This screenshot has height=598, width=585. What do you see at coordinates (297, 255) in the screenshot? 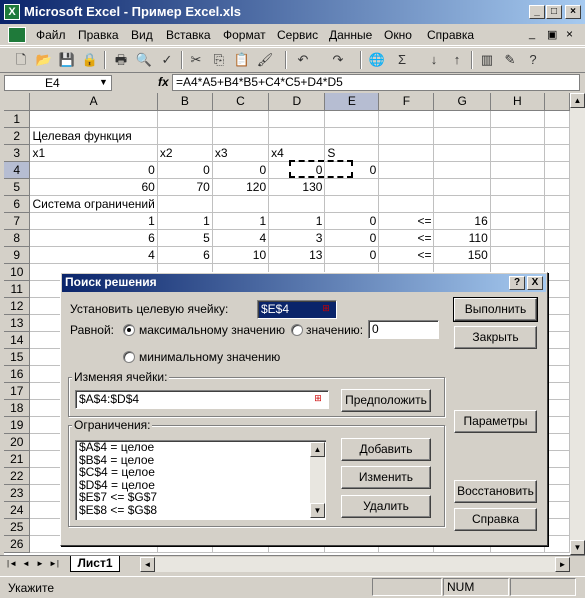
I see `cell: 13` at bounding box center [297, 255].